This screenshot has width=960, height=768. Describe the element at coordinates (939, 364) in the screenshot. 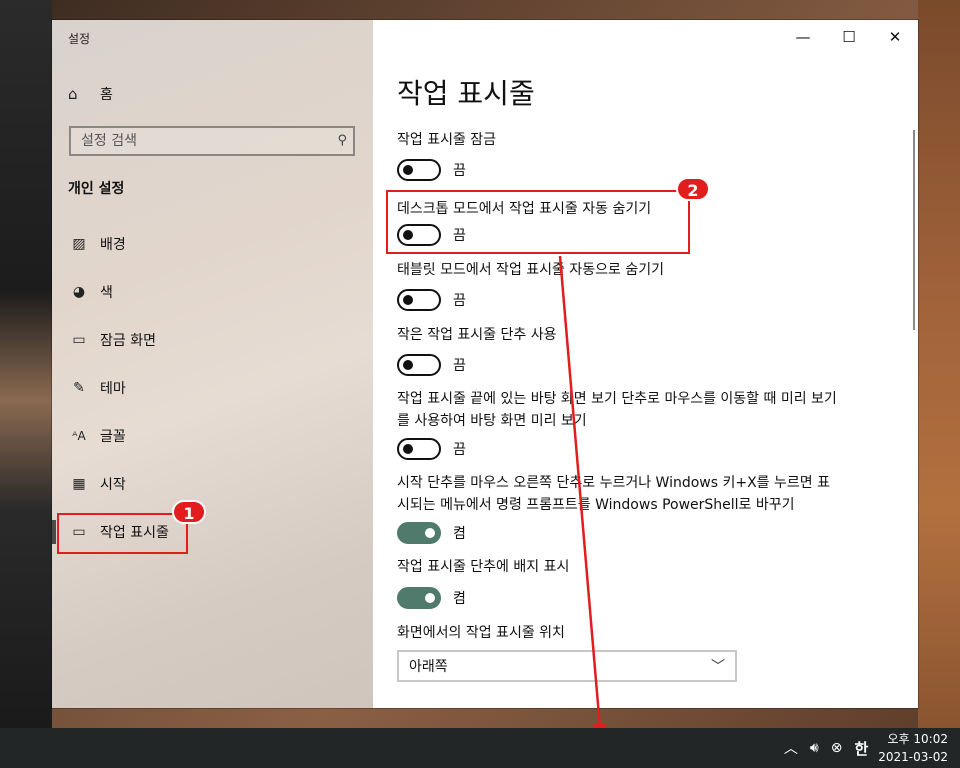

I see `desktop-background-right` at that location.